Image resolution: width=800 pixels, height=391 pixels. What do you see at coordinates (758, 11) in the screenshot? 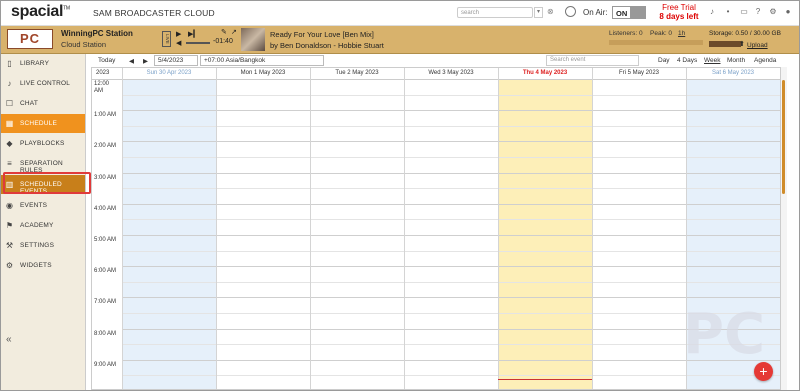
I see `help-icon: ?` at bounding box center [758, 11].